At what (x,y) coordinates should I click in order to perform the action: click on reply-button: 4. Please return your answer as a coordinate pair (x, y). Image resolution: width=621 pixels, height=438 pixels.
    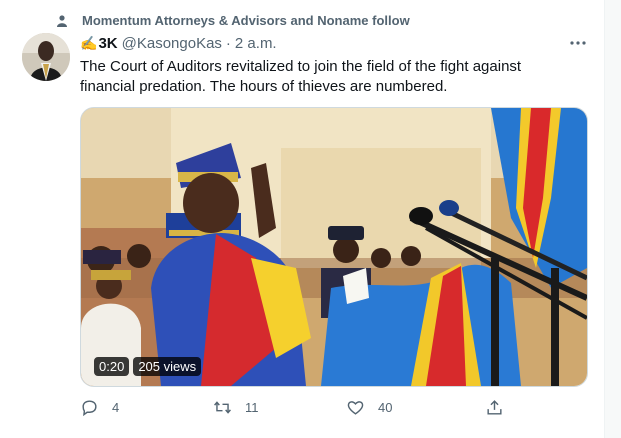
    Looking at the image, I should click on (99, 407).